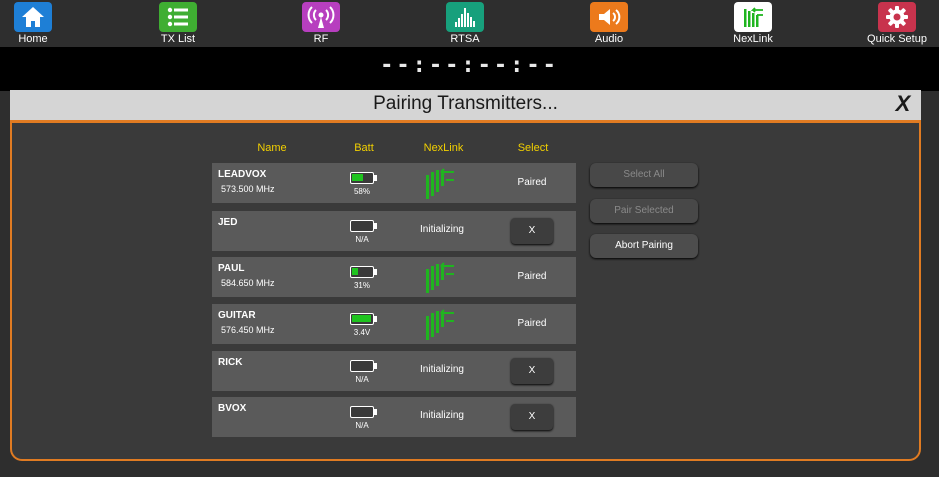 The height and width of the screenshot is (477, 939). Describe the element at coordinates (248, 283) in the screenshot. I see `transmitter-frequency: 584.650 MHz` at that location.